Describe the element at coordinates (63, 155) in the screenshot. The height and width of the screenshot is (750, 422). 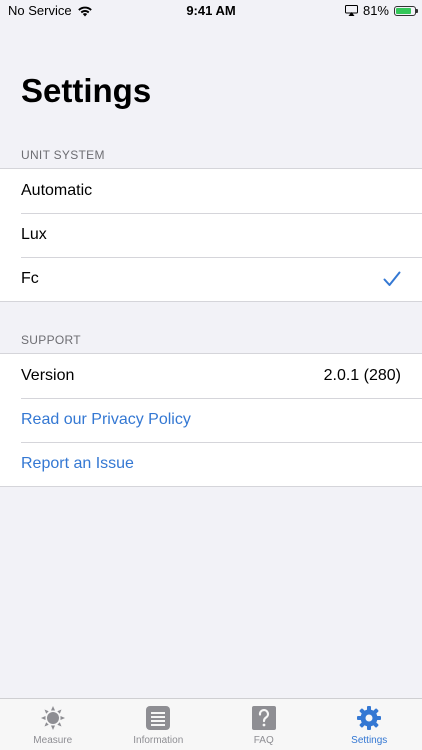
I see `unit-system-header: UNIT SYSTEM` at that location.